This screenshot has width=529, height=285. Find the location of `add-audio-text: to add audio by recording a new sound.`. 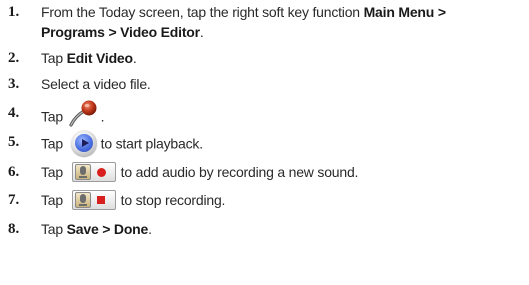

add-audio-text: to add audio by recording a new sound. is located at coordinates (239, 172).